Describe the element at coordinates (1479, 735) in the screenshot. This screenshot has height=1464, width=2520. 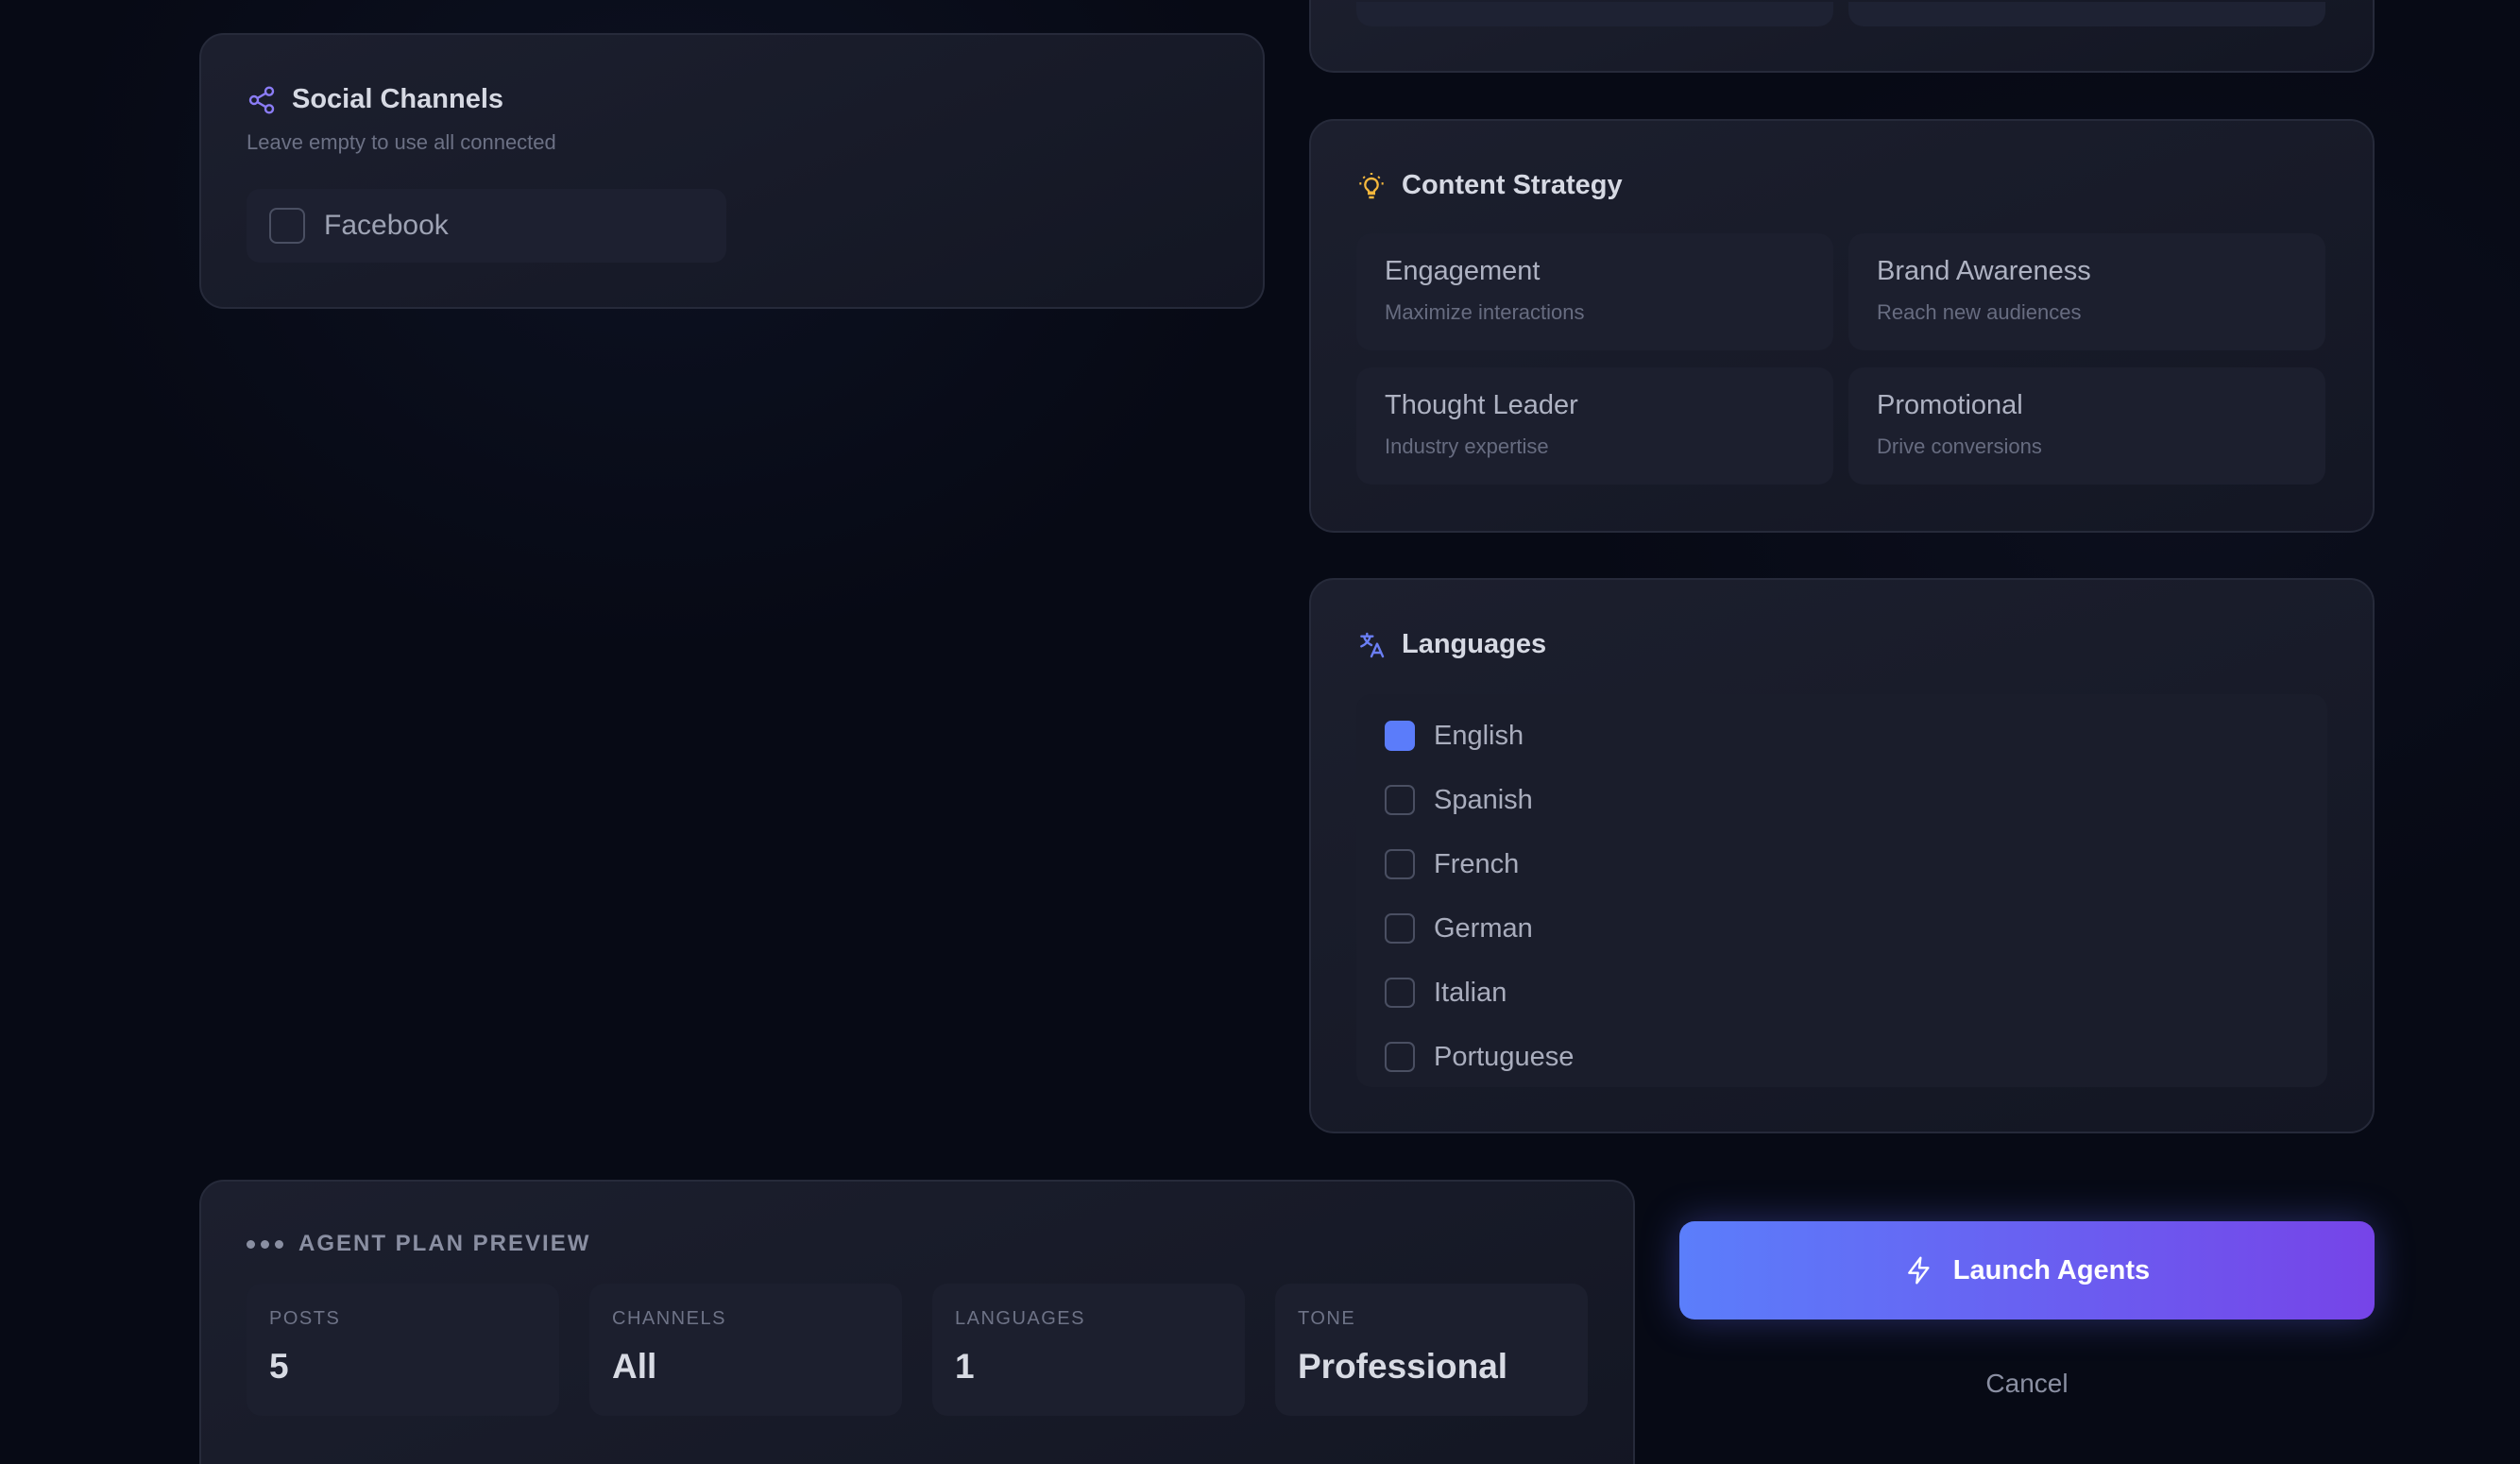
I see `language-label: English` at that location.